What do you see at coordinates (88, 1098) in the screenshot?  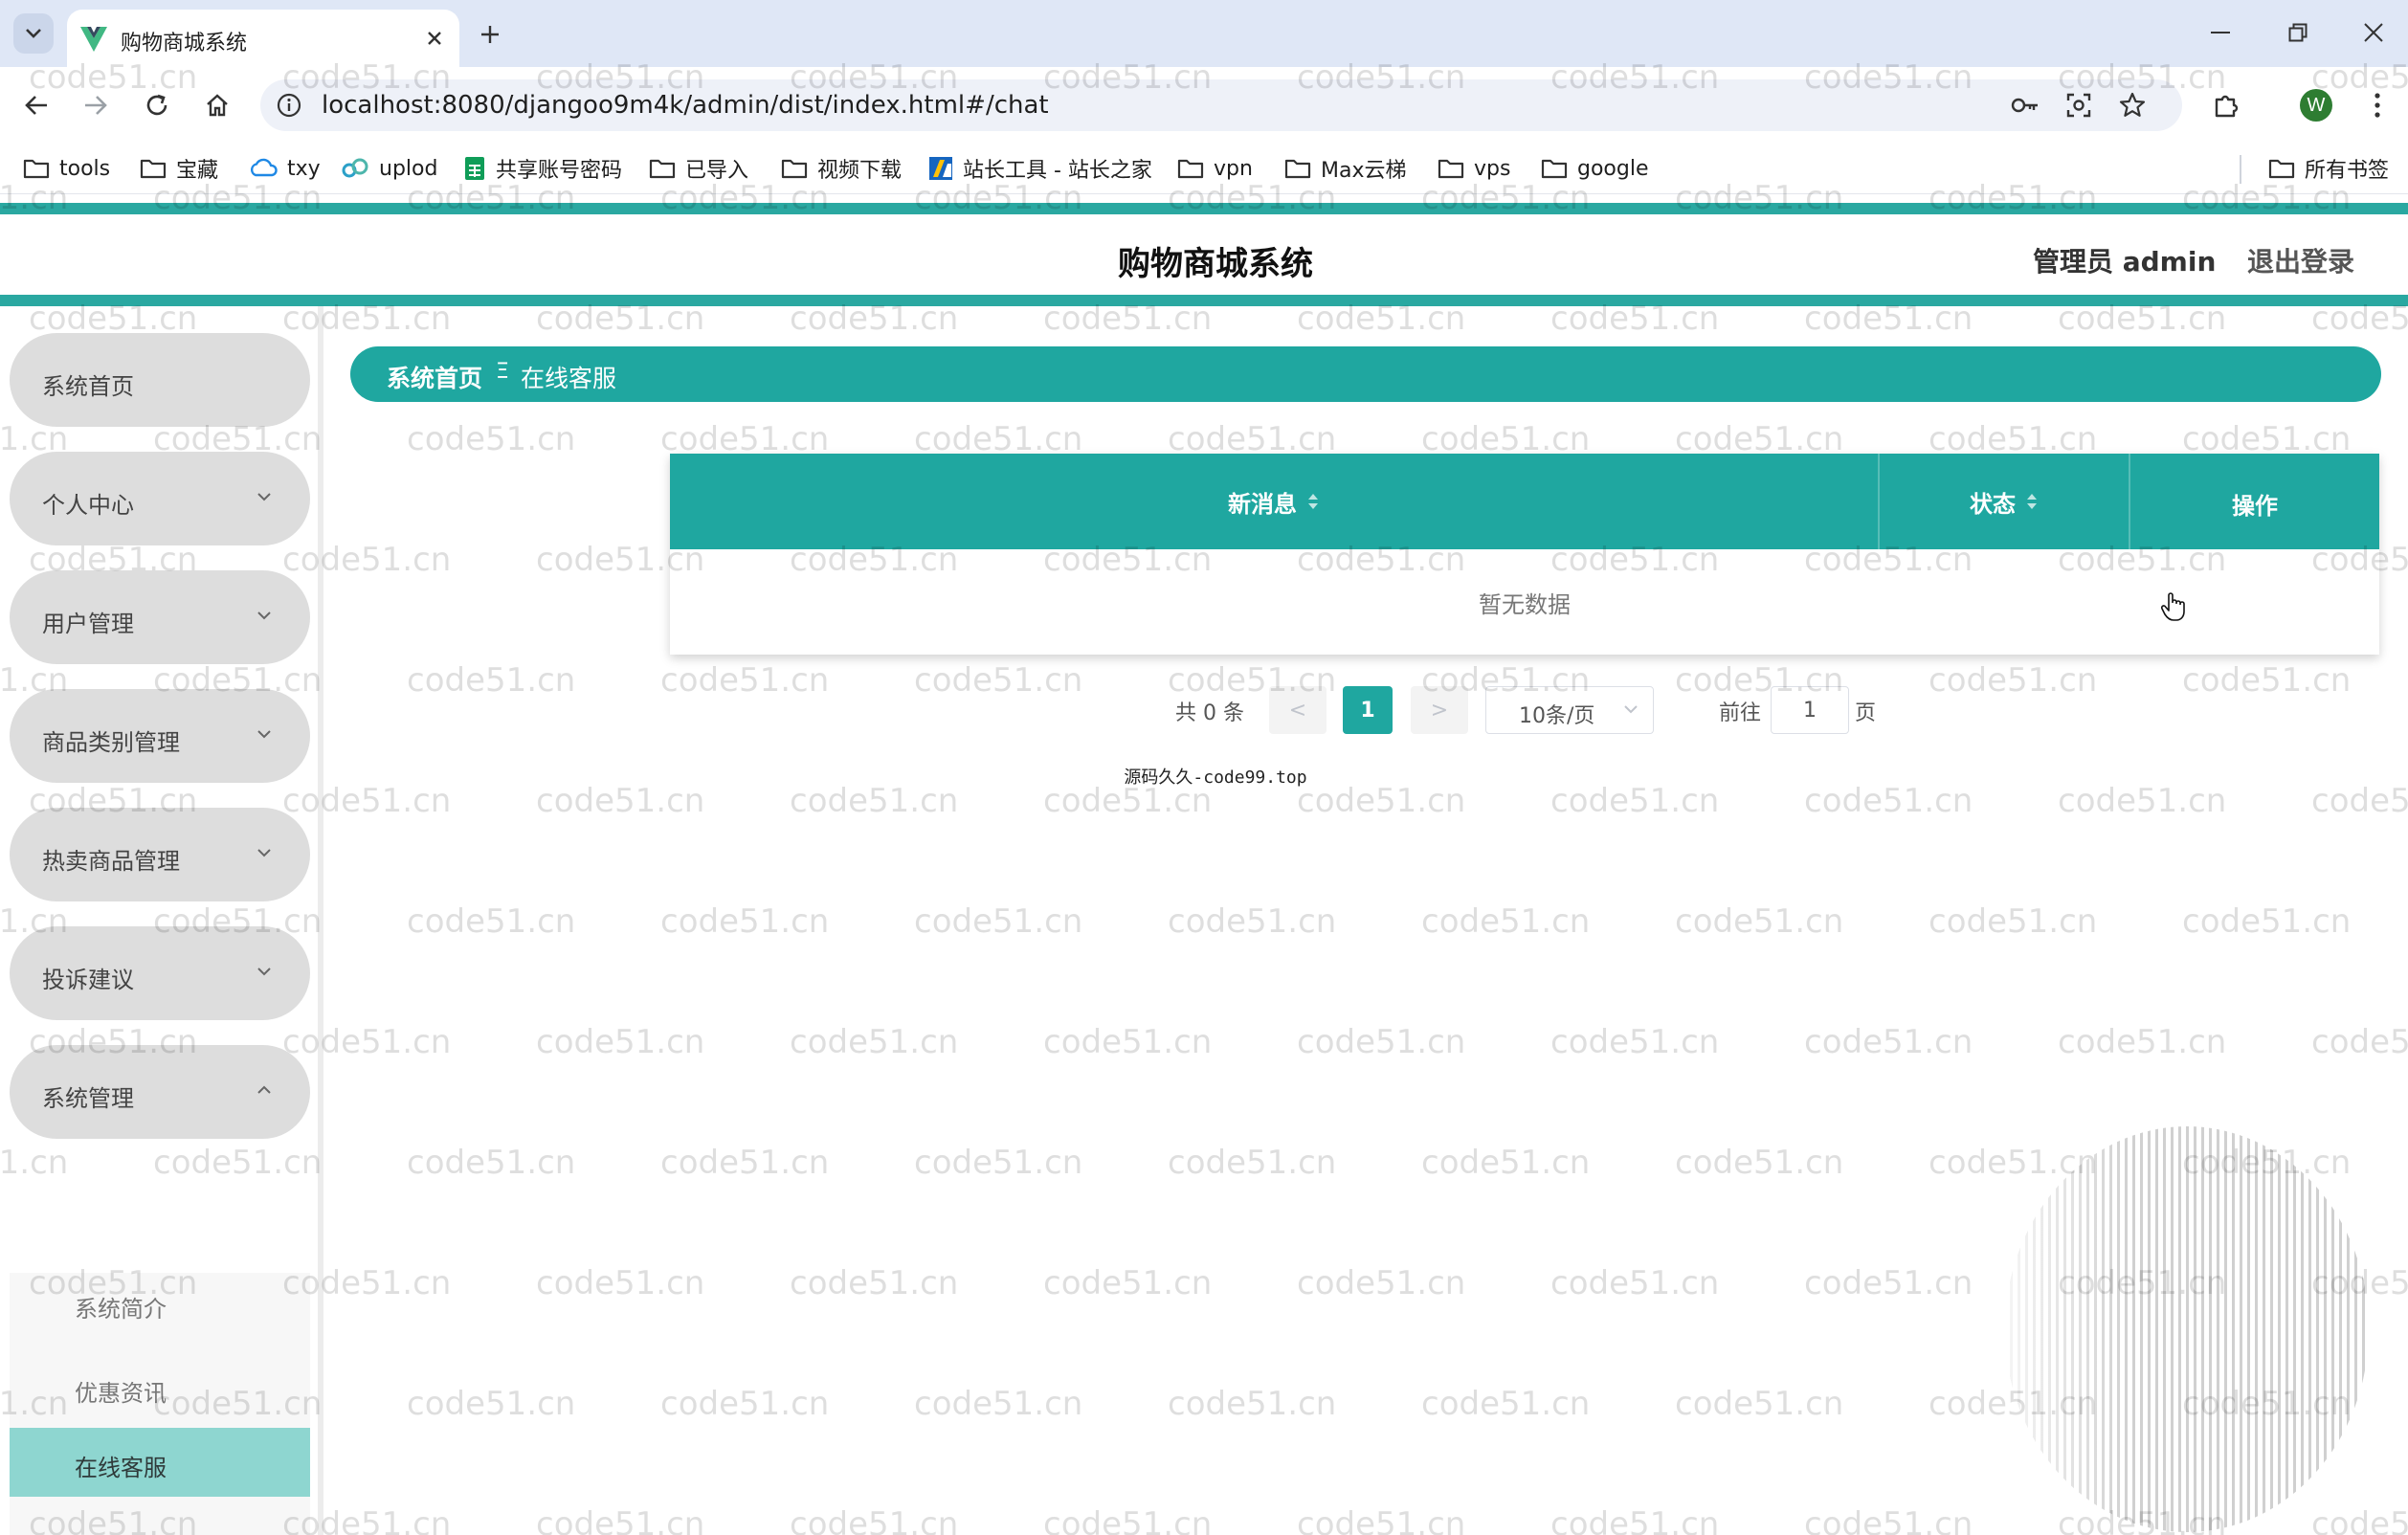 I see `sidebar-item-label: 系统管理` at bounding box center [88, 1098].